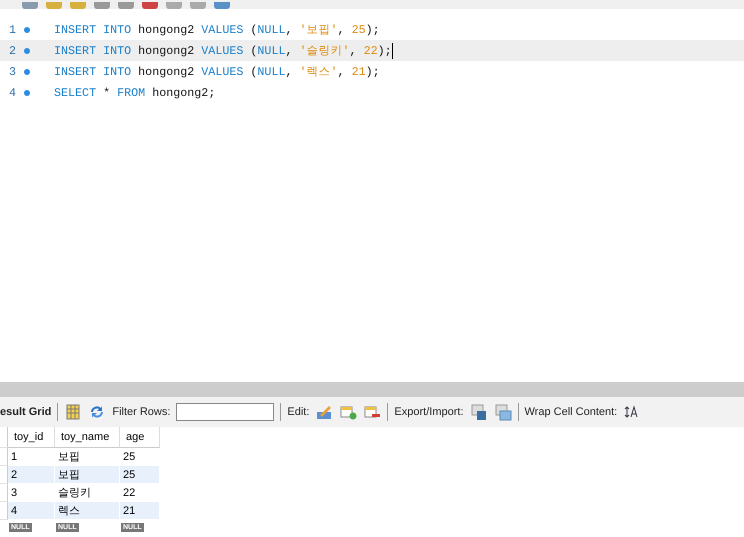 The width and height of the screenshot is (744, 537). What do you see at coordinates (12, 93) in the screenshot?
I see `line-number: 4` at bounding box center [12, 93].